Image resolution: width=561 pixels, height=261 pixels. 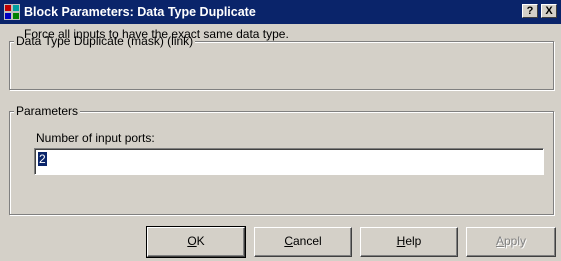 What do you see at coordinates (95, 138) in the screenshot?
I see `number-of-input-ports-label: Number of input ports:` at bounding box center [95, 138].